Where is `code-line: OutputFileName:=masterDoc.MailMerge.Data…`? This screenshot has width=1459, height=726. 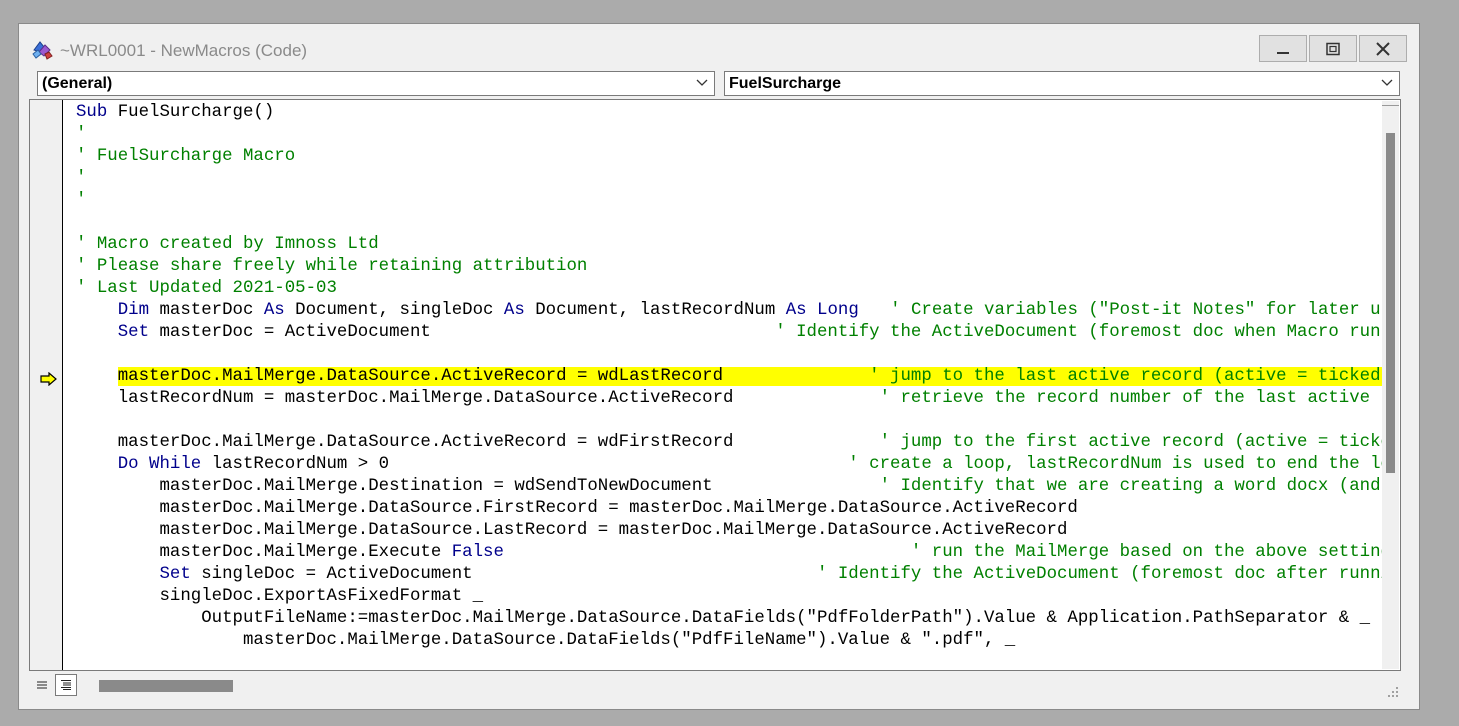 code-line: OutputFileName:=masterDoc.MailMerge.Data… is located at coordinates (730, 619).